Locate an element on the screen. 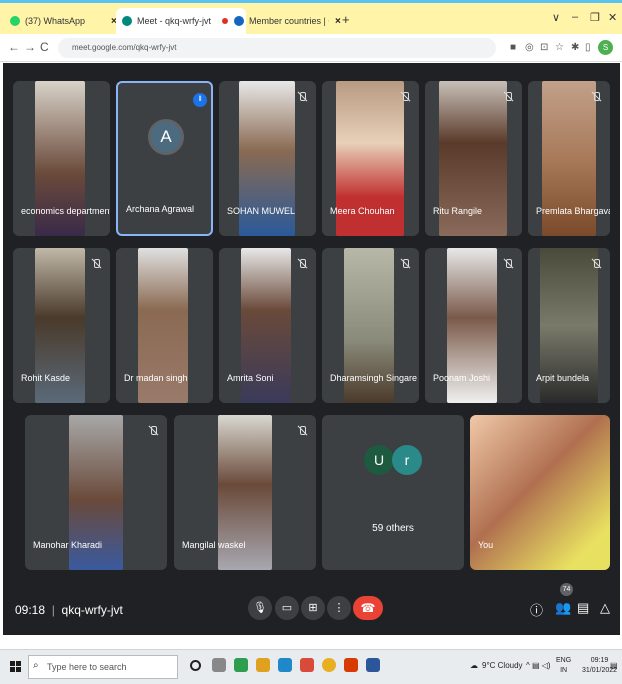 The width and height of the screenshot is (622, 684). language-indicator: ENG IN is located at coordinates (563, 666).